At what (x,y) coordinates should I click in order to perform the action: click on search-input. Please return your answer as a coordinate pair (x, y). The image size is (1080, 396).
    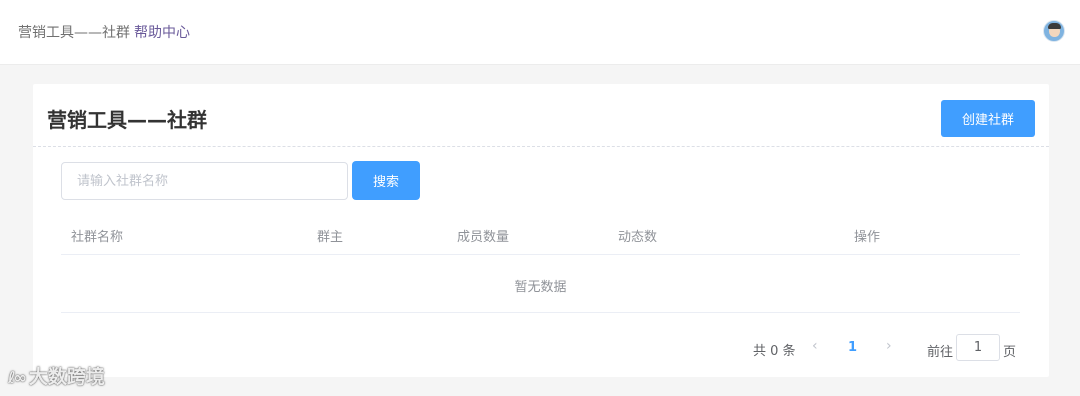
    Looking at the image, I should click on (204, 181).